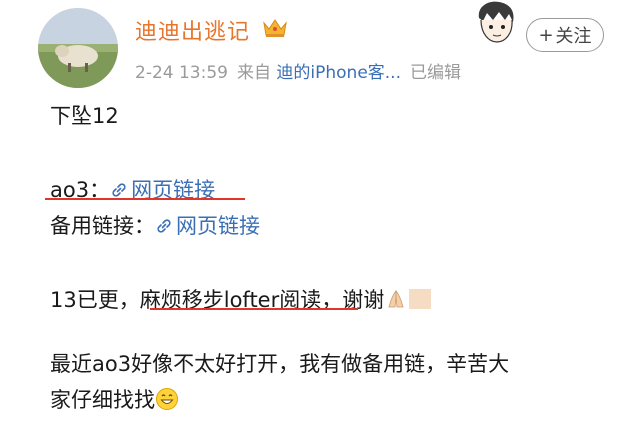 The image size is (640, 429). What do you see at coordinates (84, 116) in the screenshot?
I see `content-line-1: 下坠12` at bounding box center [84, 116].